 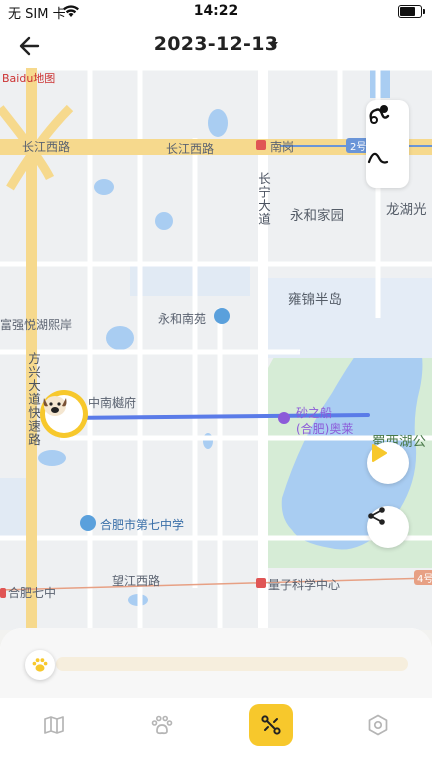 I want to click on share-button, so click(x=388, y=527).